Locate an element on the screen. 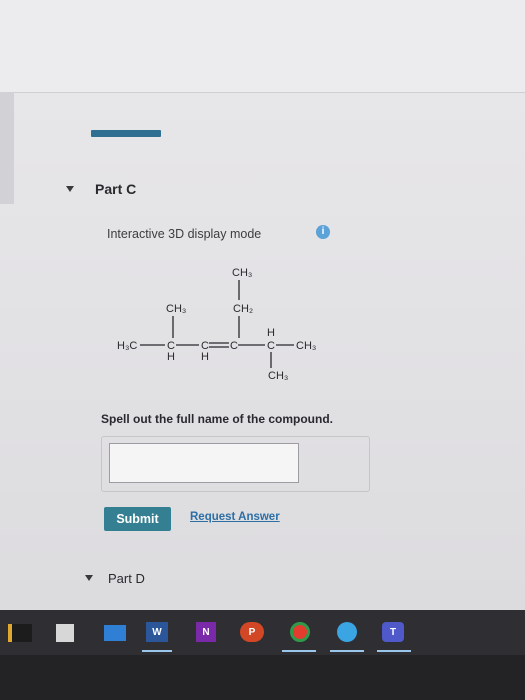  submit-button: Submit is located at coordinates (137, 519).